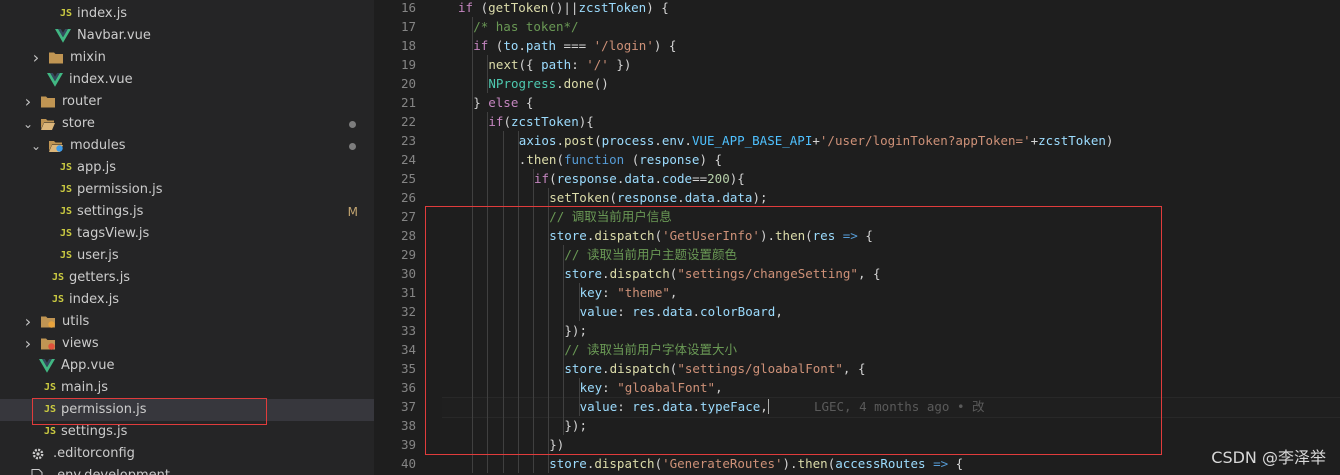 The height and width of the screenshot is (475, 1340). What do you see at coordinates (37, 472) in the screenshot?
I see `file-icon` at bounding box center [37, 472].